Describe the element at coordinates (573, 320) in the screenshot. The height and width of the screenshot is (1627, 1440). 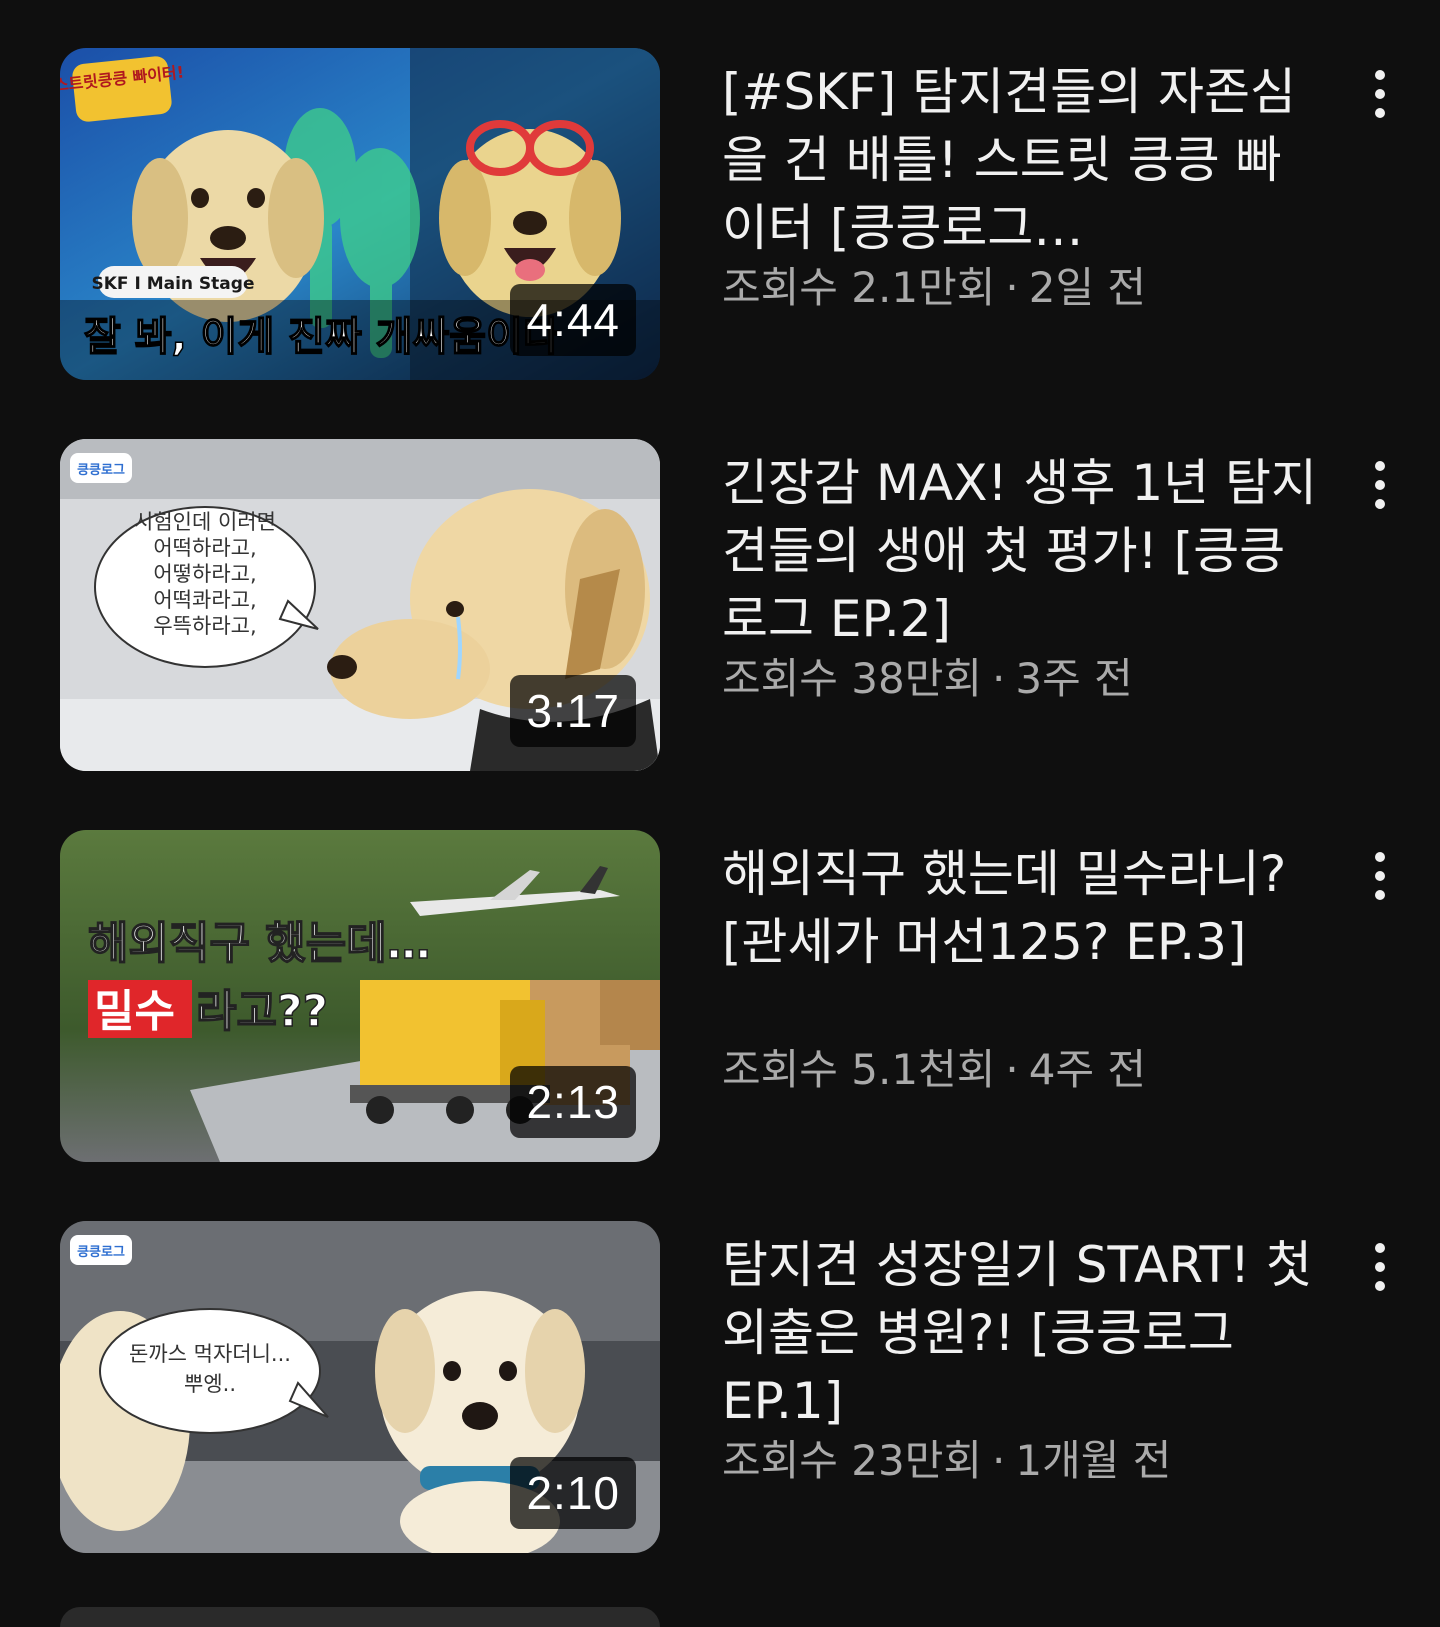
I see `video-duration: 4:44` at that location.